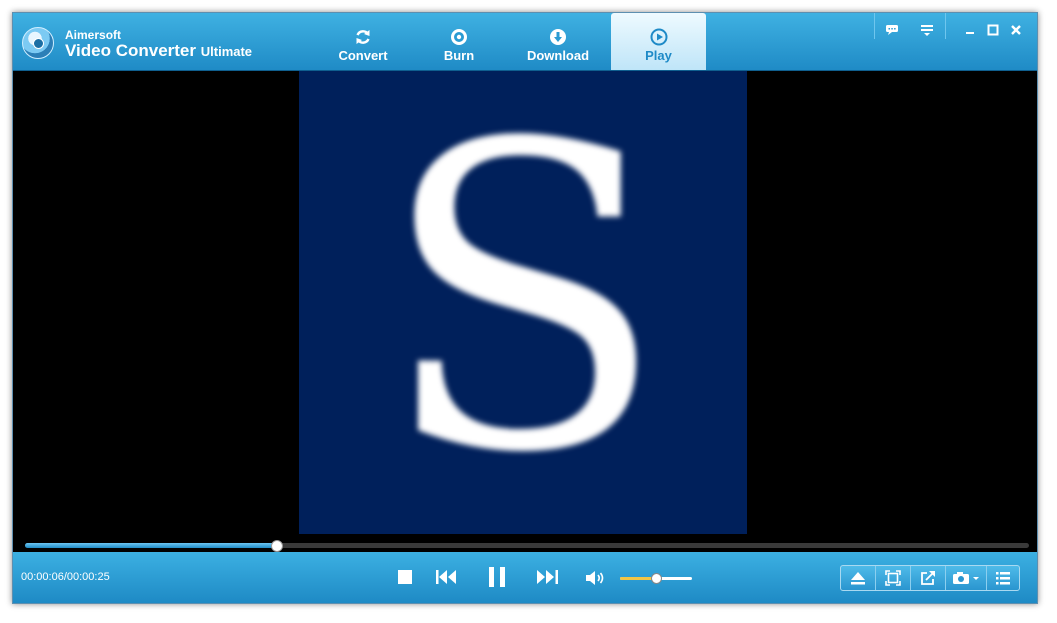 The width and height of the screenshot is (1057, 623). I want to click on close-icon, so click(1016, 30).